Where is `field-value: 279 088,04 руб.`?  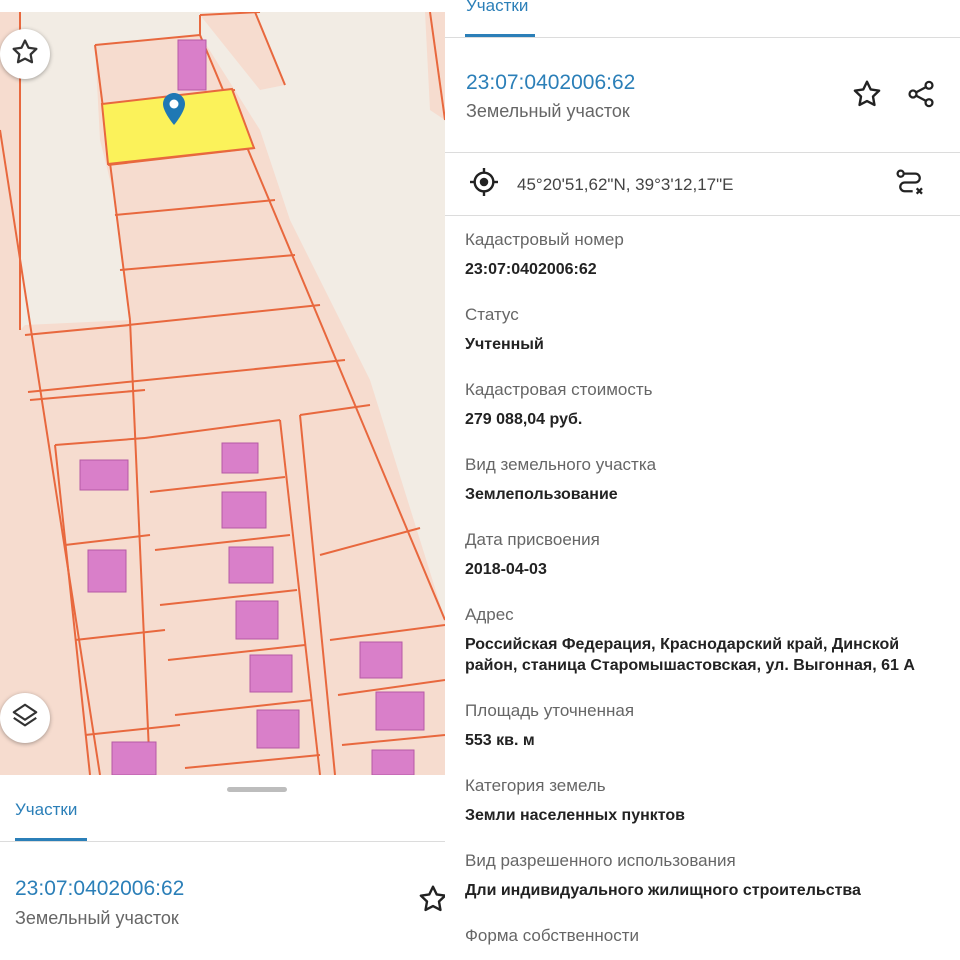
field-value: 279 088,04 руб. is located at coordinates (524, 419).